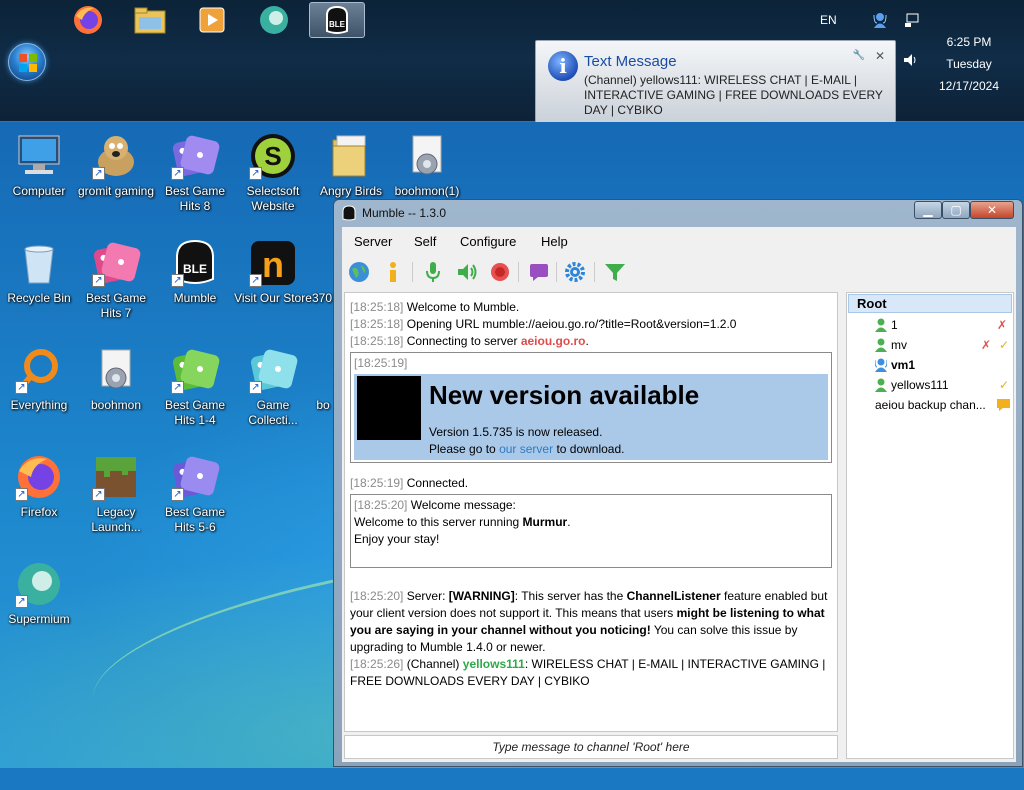  What do you see at coordinates (912, 20) in the screenshot?
I see `network-icon` at bounding box center [912, 20].